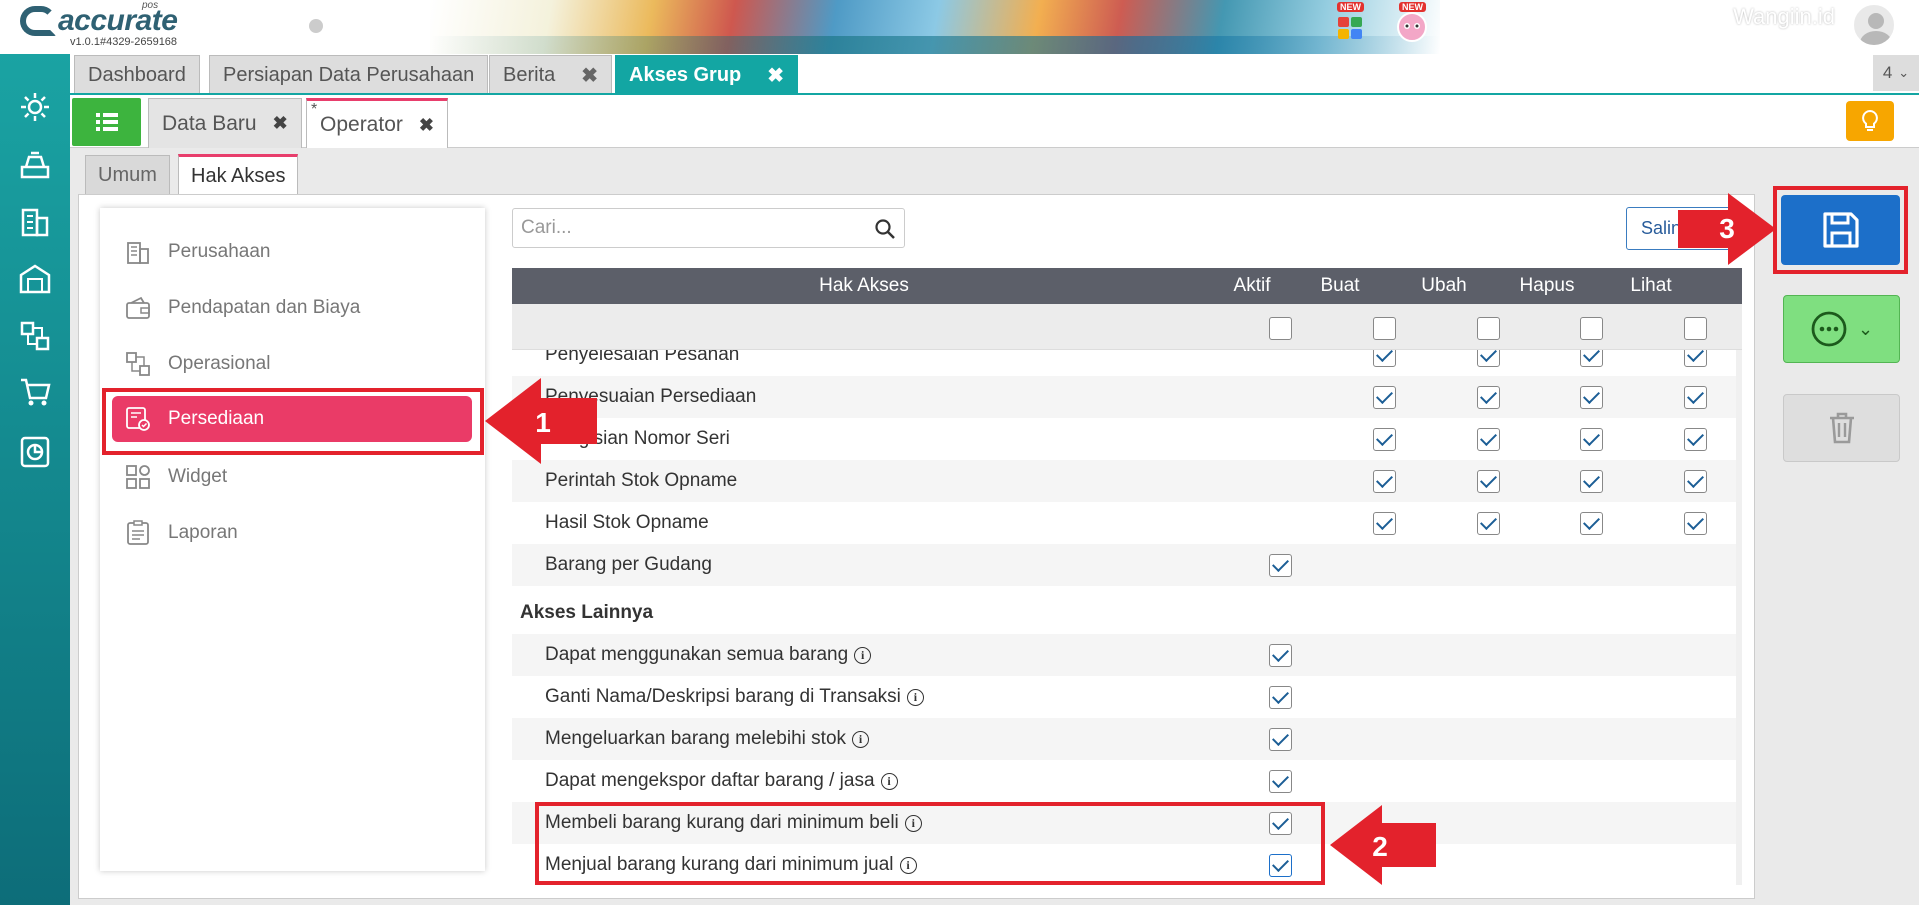 The image size is (1919, 905). What do you see at coordinates (1896, 73) in the screenshot?
I see `tab-count-dropdown: 4 ⌄` at bounding box center [1896, 73].